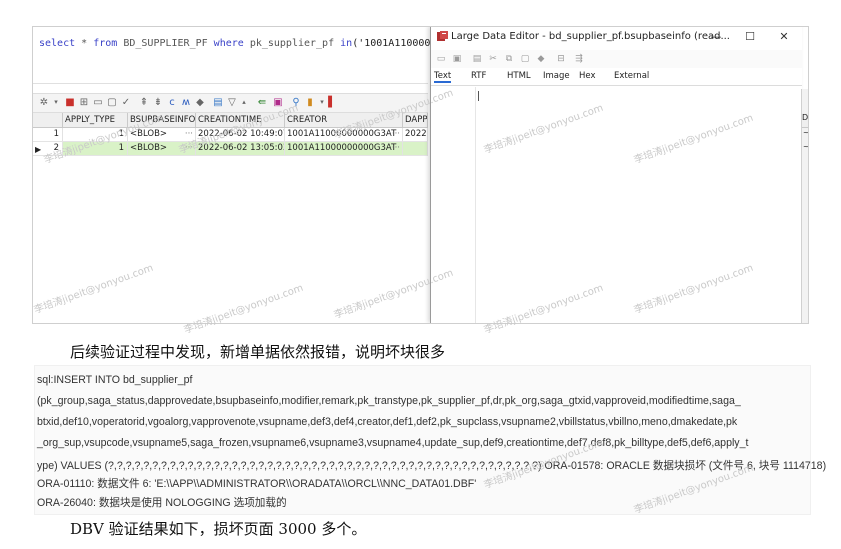 This screenshot has height=549, width=841. Describe the element at coordinates (162, 503) in the screenshot. I see `log-line: ORA-26040: 数据块是使用 NOLOGGING 选项加载的` at that location.